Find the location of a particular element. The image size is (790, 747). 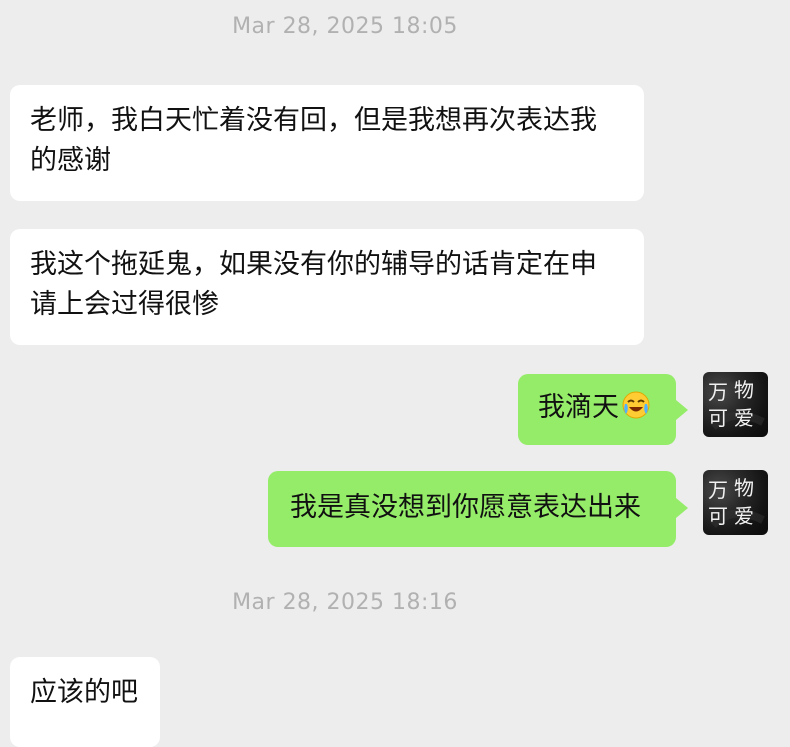

message-text-line: 请上会过得很惨 is located at coordinates (124, 304).